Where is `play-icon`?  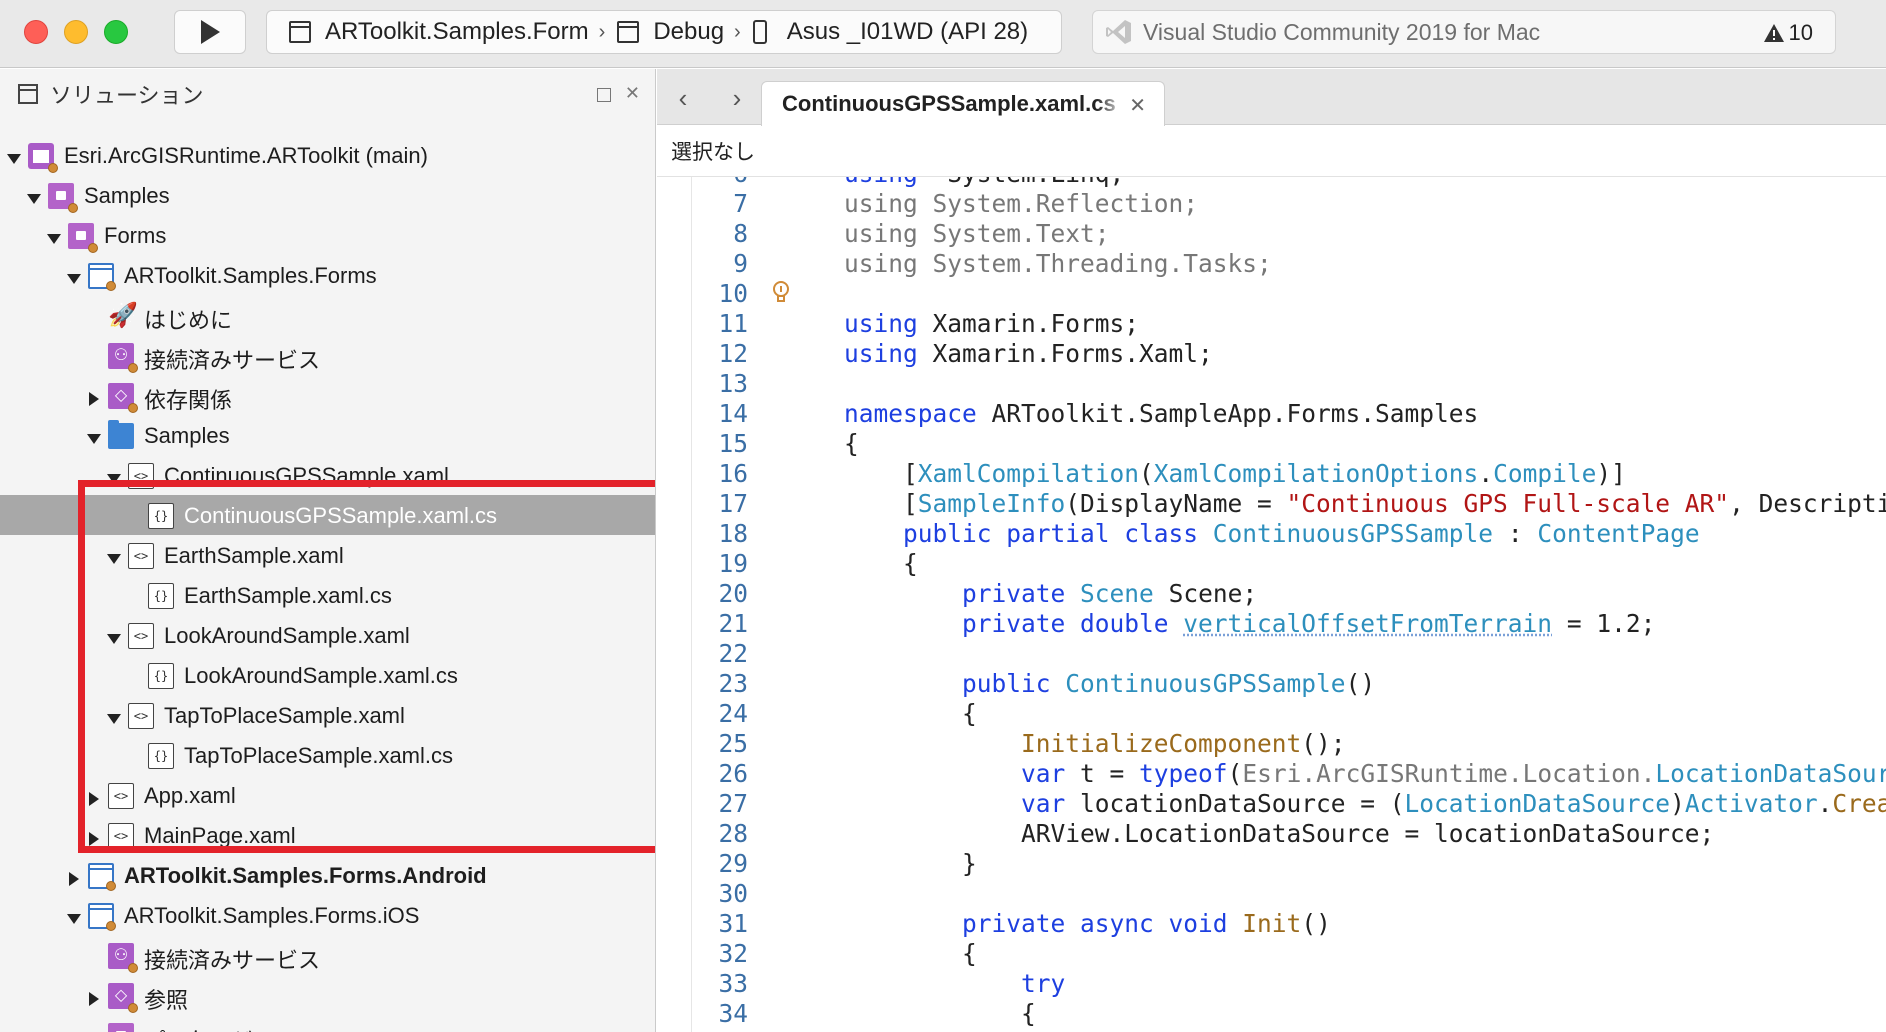
play-icon is located at coordinates (210, 32).